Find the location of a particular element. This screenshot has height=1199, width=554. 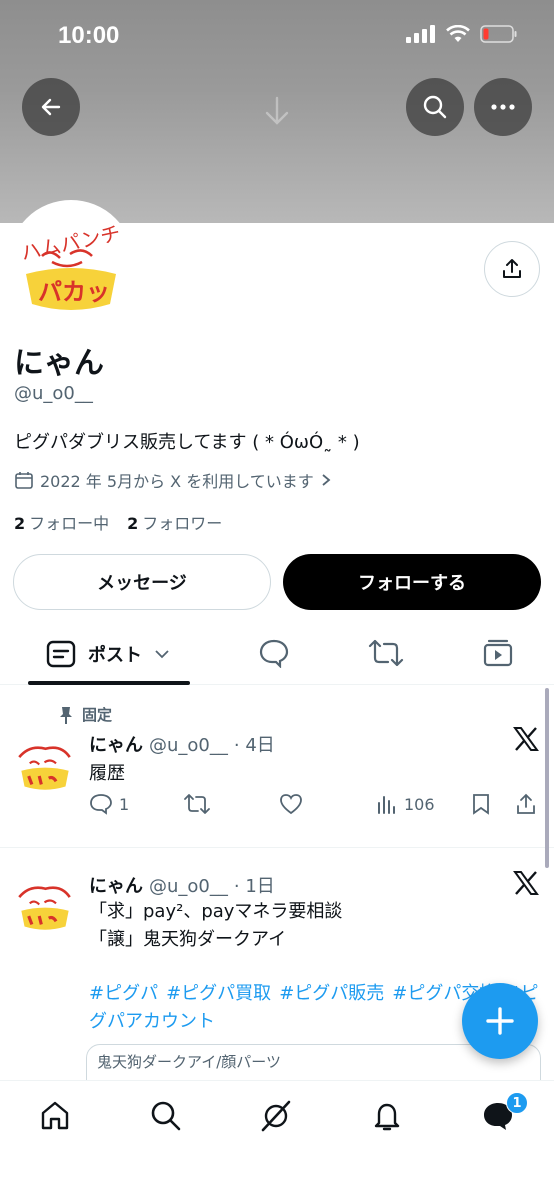

grok-icon is located at coordinates (276, 1116).